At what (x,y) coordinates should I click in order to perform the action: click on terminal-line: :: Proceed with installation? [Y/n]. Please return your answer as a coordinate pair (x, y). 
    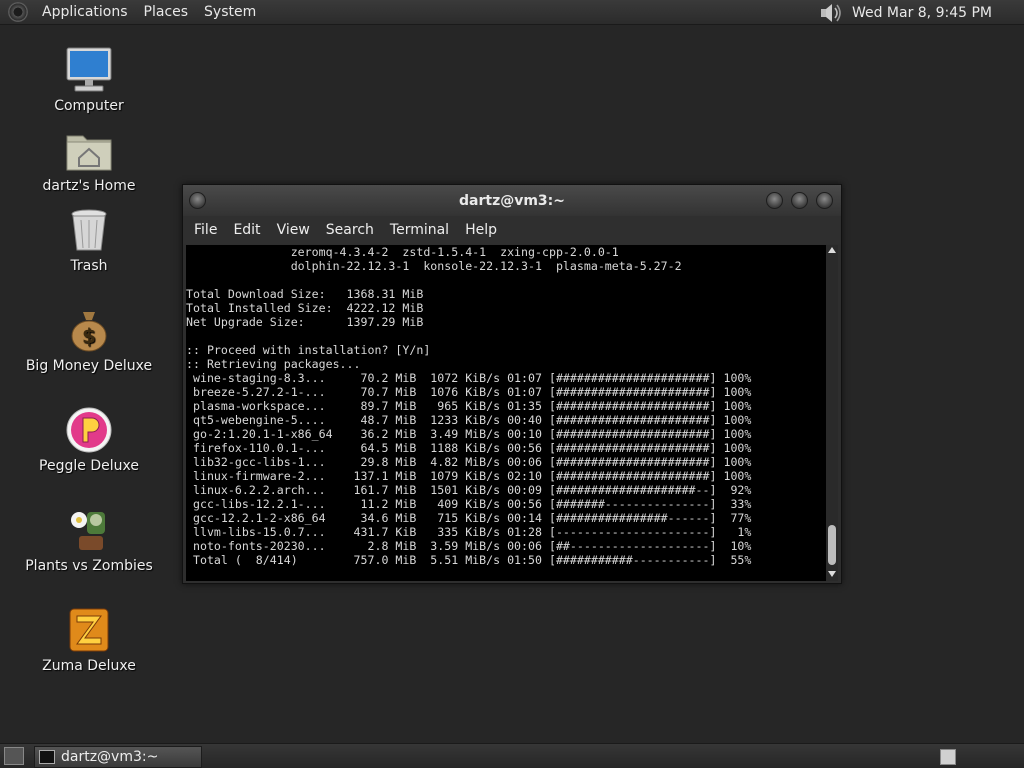
    Looking at the image, I should click on (308, 350).